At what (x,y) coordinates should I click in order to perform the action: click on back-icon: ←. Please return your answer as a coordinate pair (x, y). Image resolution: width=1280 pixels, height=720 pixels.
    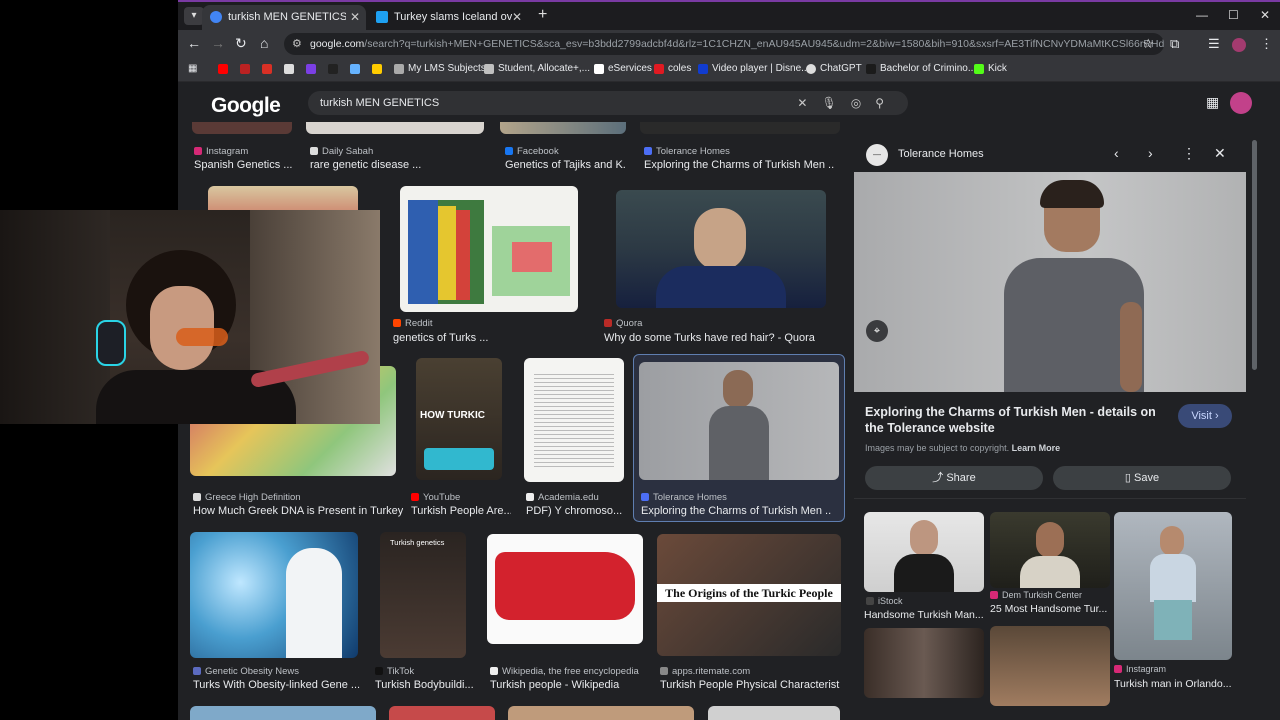
    Looking at the image, I should click on (194, 43).